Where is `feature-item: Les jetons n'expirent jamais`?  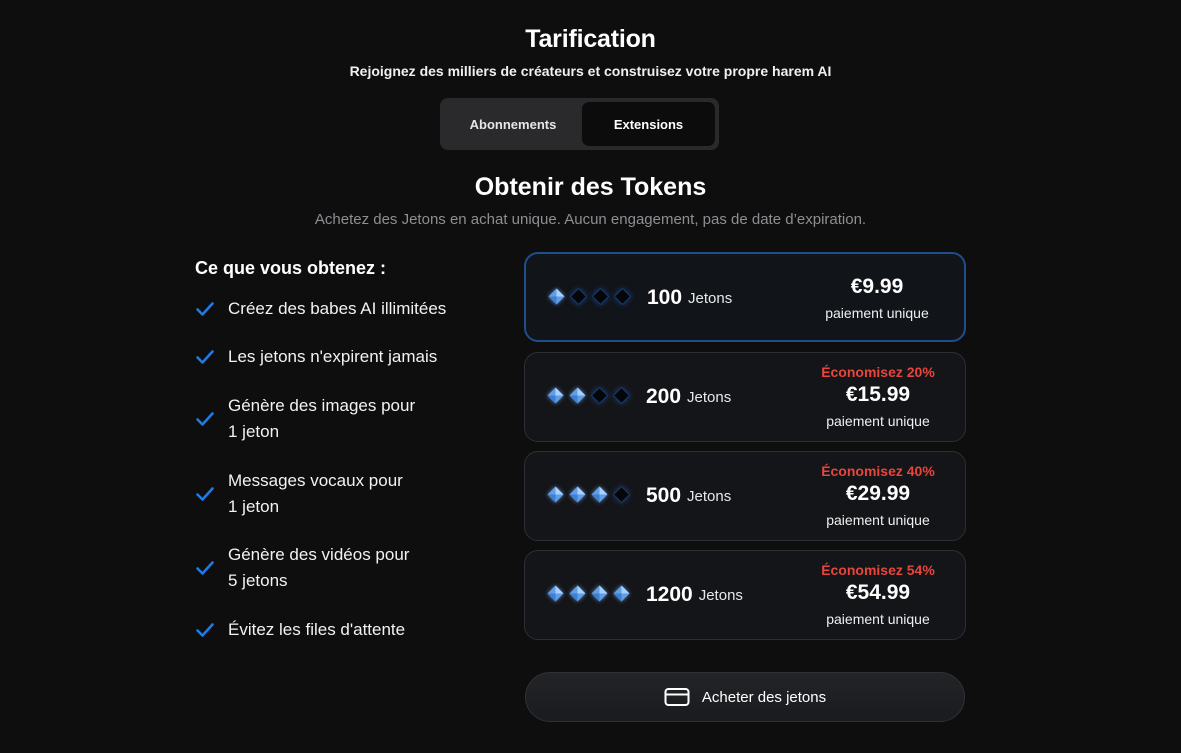 feature-item: Les jetons n'expirent jamais is located at coordinates (345, 357).